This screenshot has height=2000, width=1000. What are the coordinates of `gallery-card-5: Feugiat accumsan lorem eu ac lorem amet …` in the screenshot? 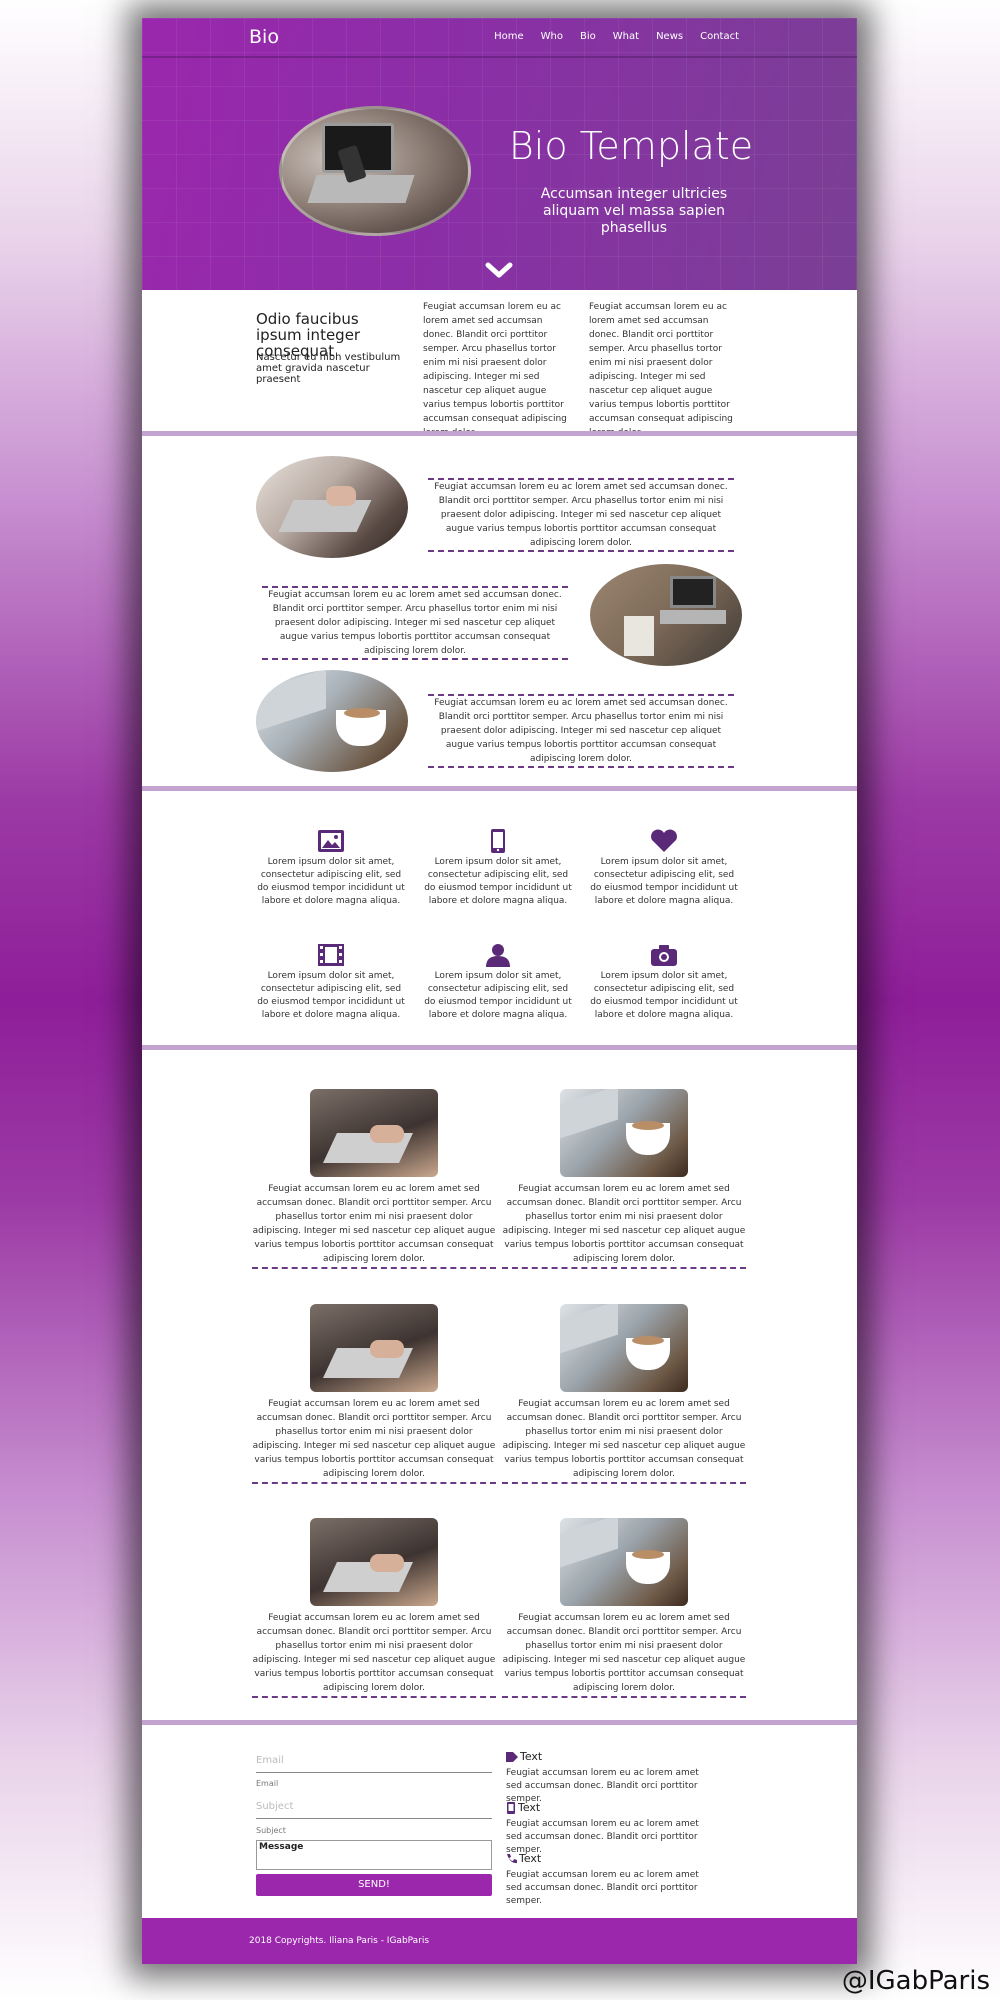 It's located at (374, 1608).